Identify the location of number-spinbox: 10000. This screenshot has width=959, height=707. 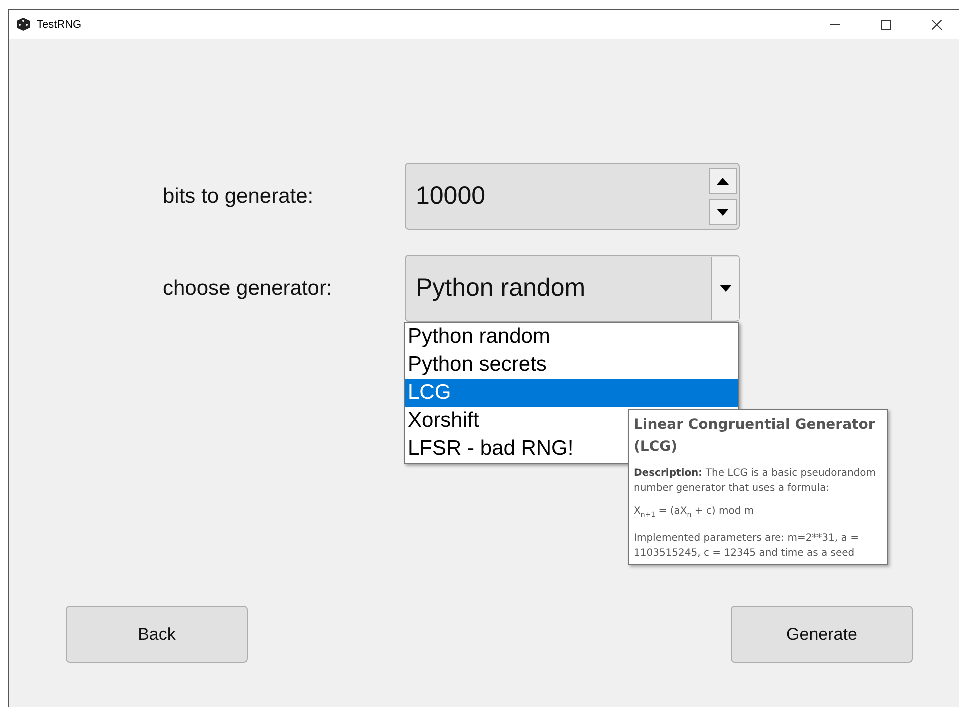
(572, 196).